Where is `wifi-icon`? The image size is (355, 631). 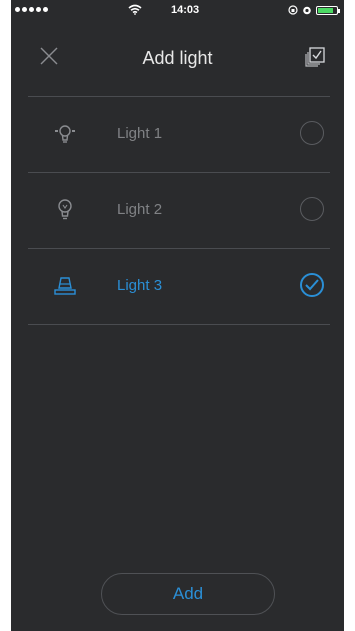 wifi-icon is located at coordinates (135, 9).